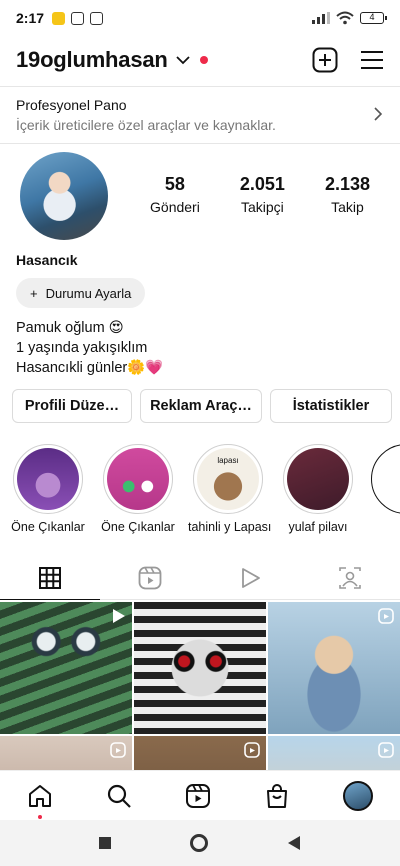  What do you see at coordinates (230, 527) in the screenshot?
I see `highlight-label: tahinli y Lapası` at bounding box center [230, 527].